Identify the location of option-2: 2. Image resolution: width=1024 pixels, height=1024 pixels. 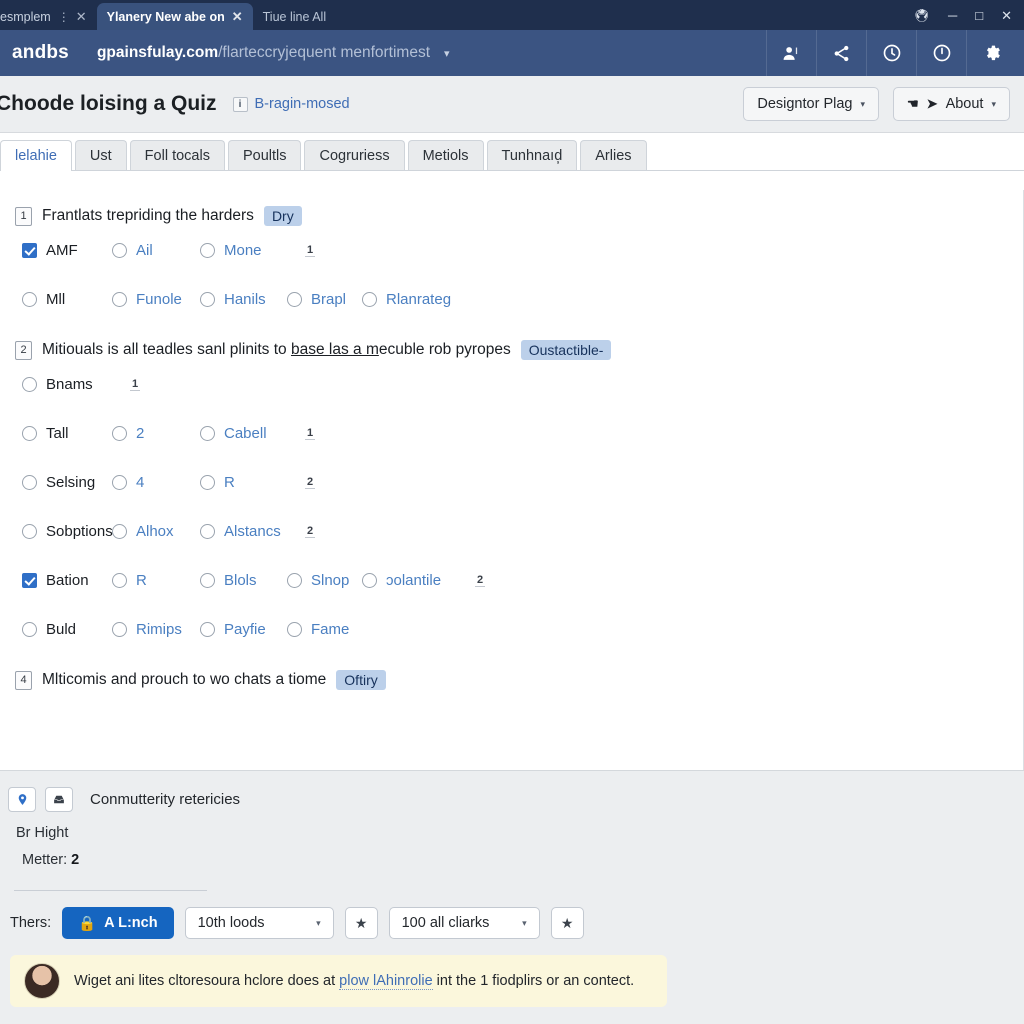
(156, 433).